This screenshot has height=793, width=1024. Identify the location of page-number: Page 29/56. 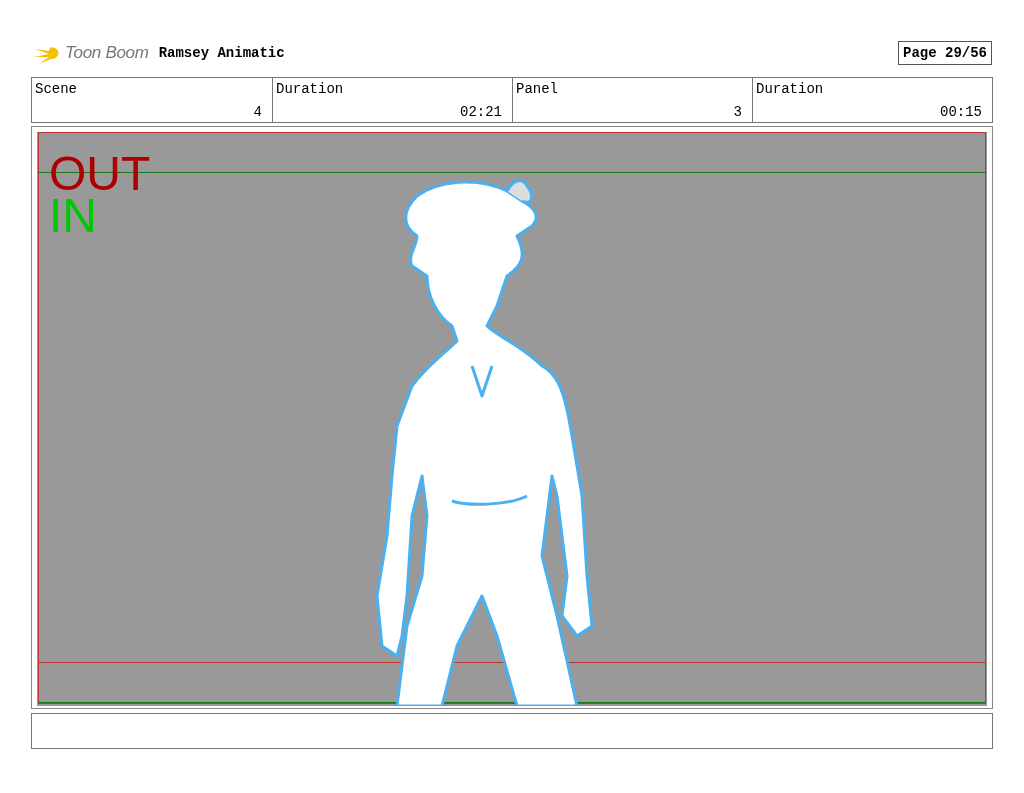
(945, 53).